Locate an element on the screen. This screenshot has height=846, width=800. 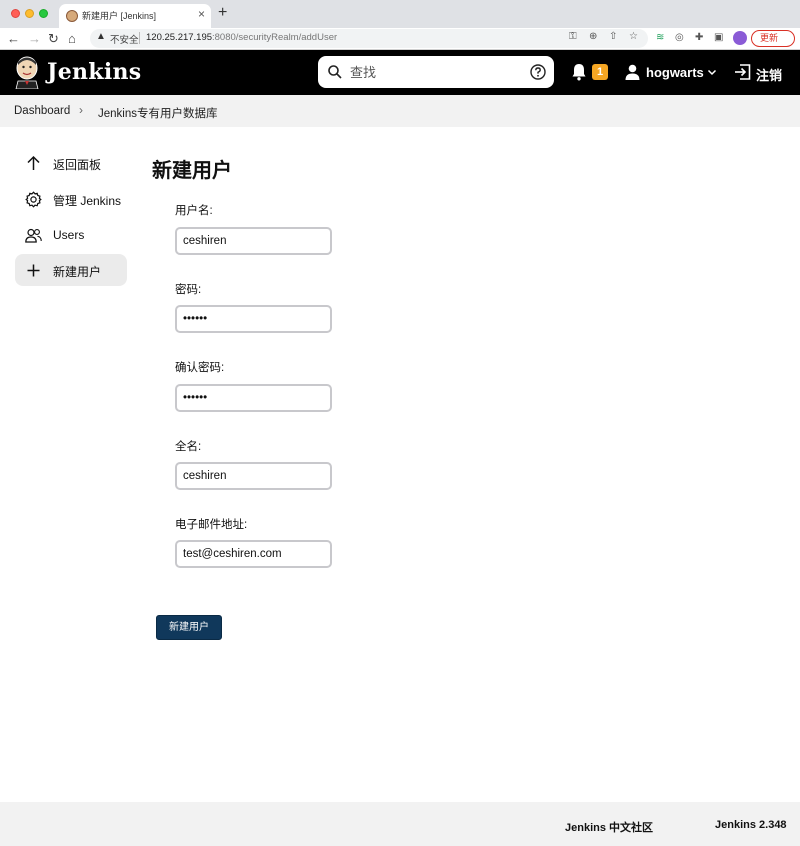
tab-close-icon: × is located at coordinates (201, 14).